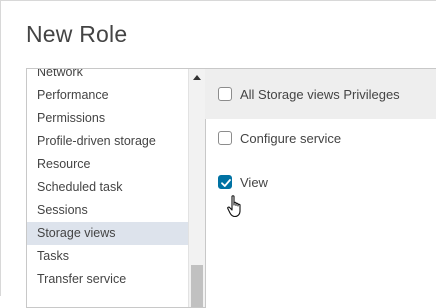 Image resolution: width=436 pixels, height=308 pixels. I want to click on category-list-scrollbar, so click(196, 188).